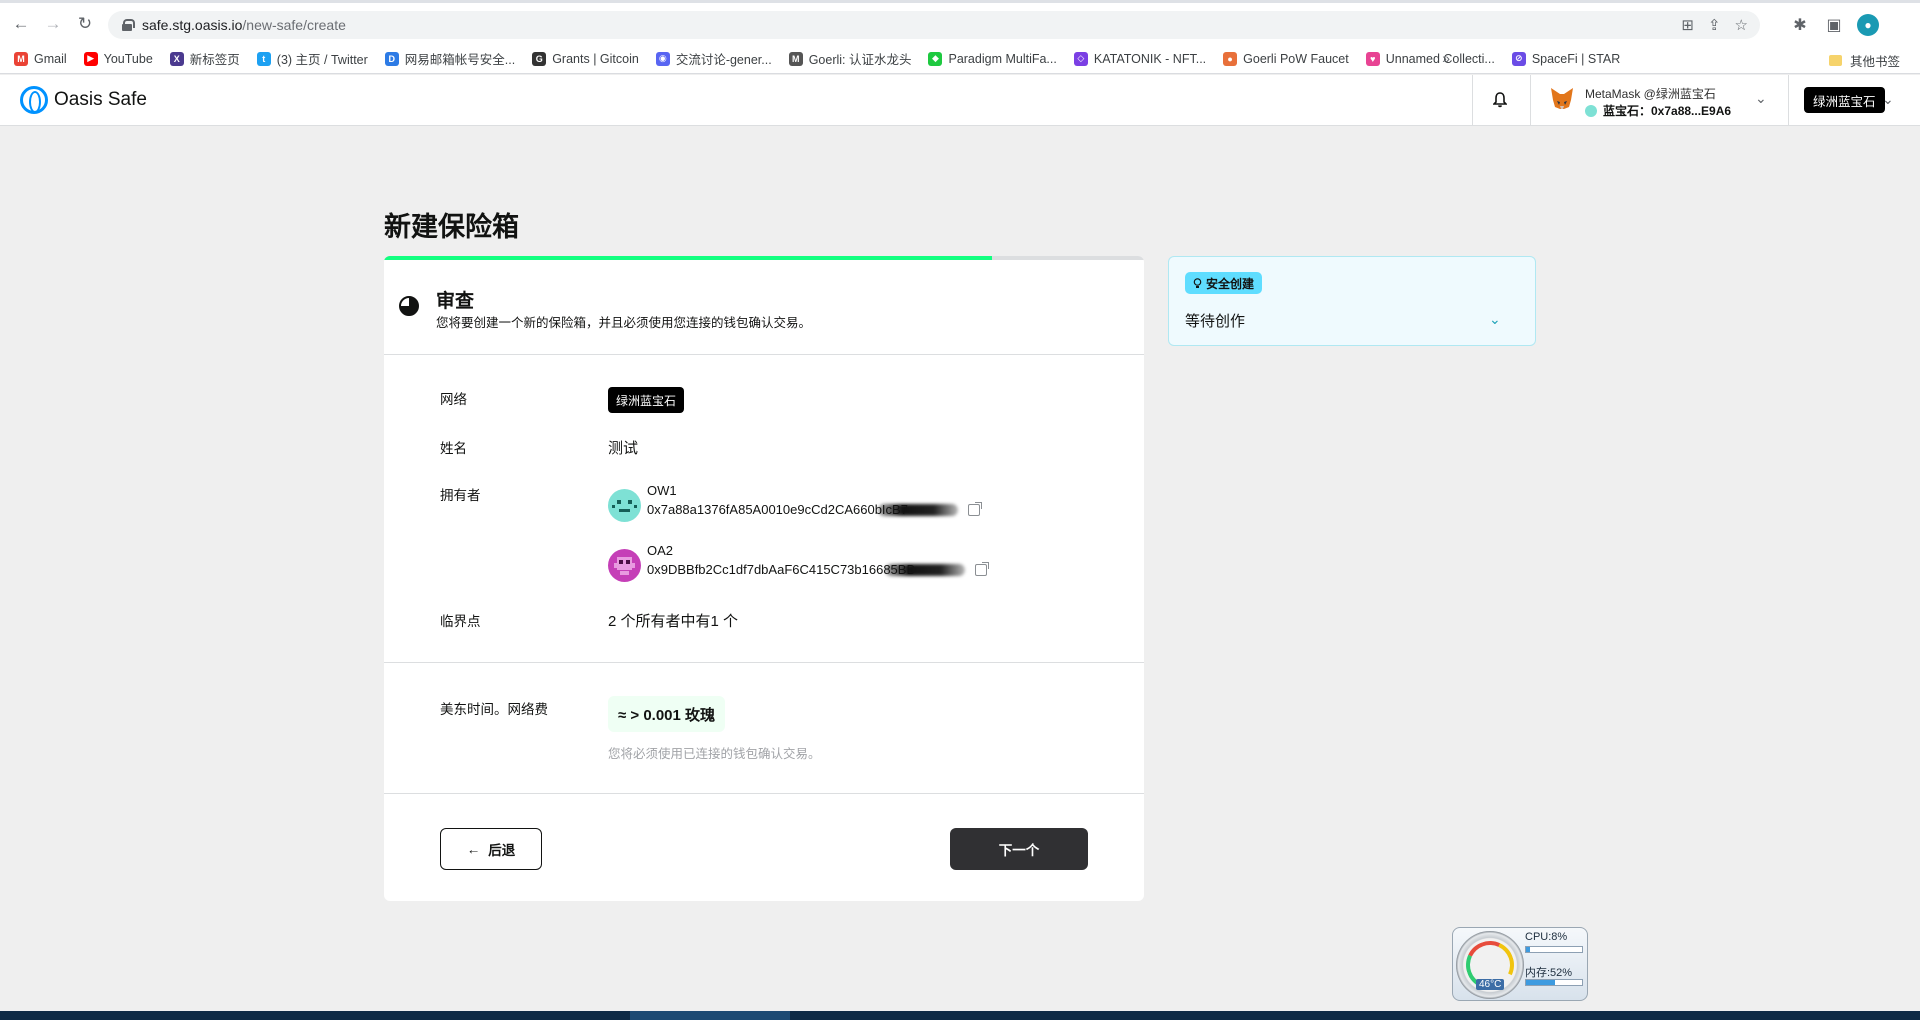  What do you see at coordinates (460, 621) in the screenshot?
I see `threshold-label: 临界点` at bounding box center [460, 621].